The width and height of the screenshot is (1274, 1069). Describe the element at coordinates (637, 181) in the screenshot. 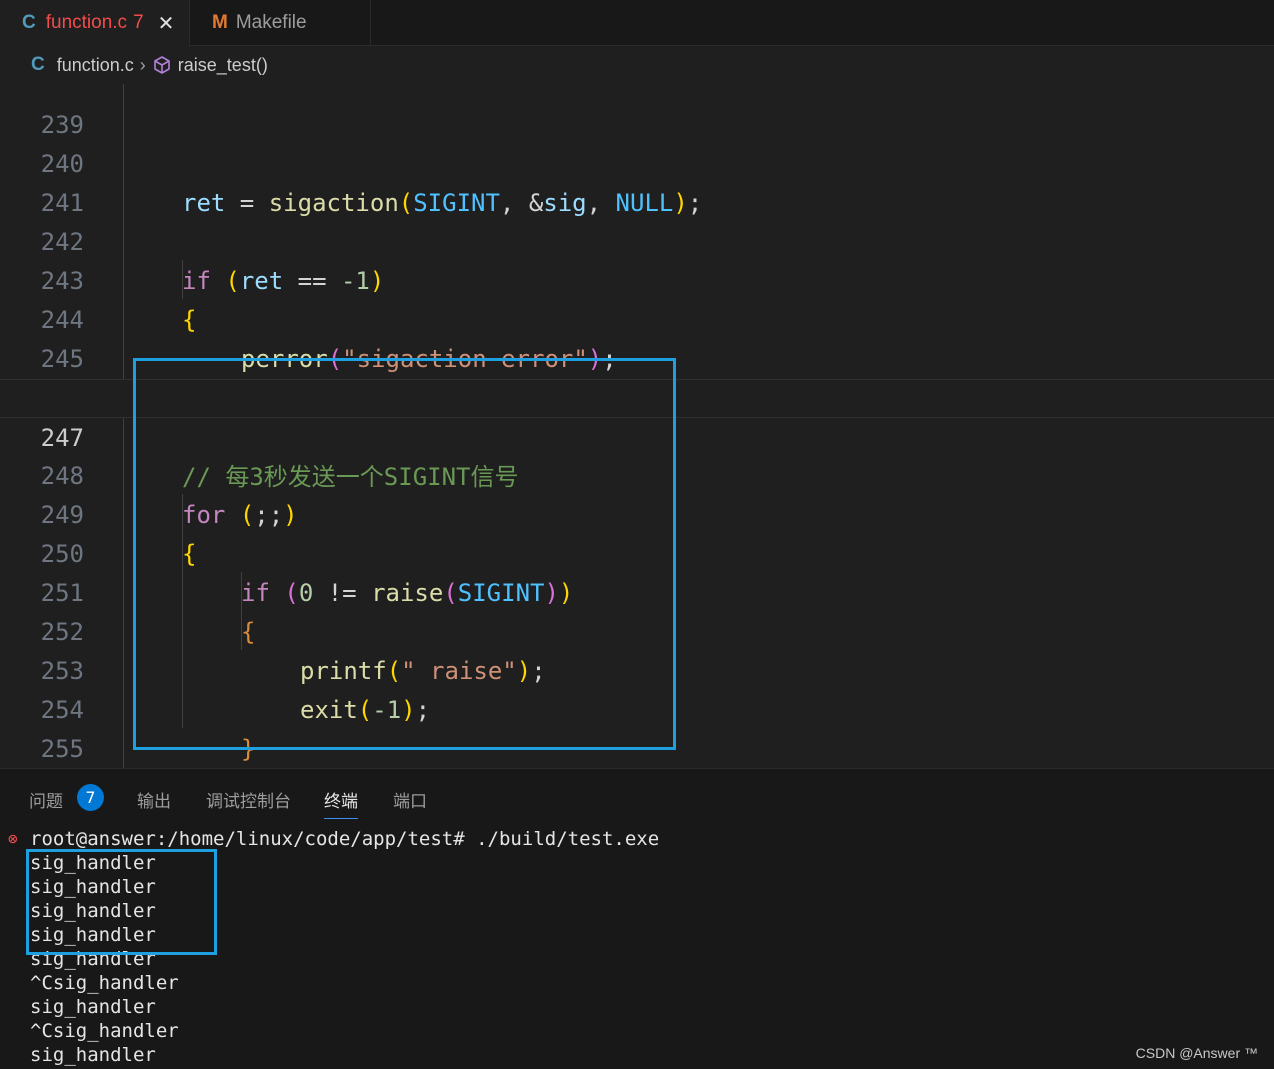

I see `code-line: 241` at that location.